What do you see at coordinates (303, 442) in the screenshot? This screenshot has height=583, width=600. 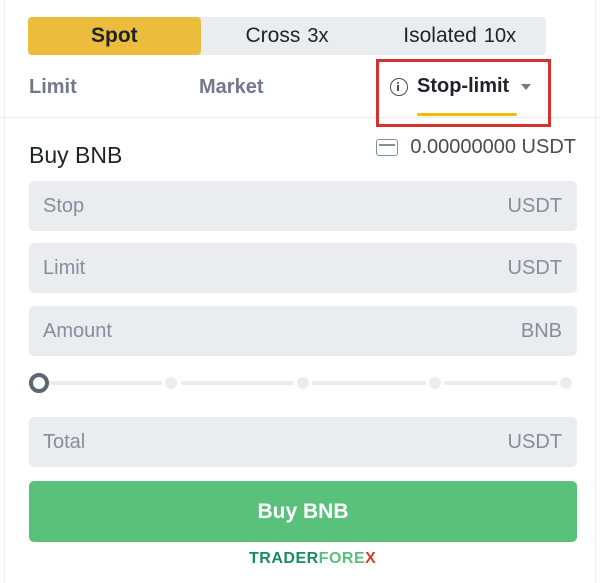 I see `total-input: Total USDT` at bounding box center [303, 442].